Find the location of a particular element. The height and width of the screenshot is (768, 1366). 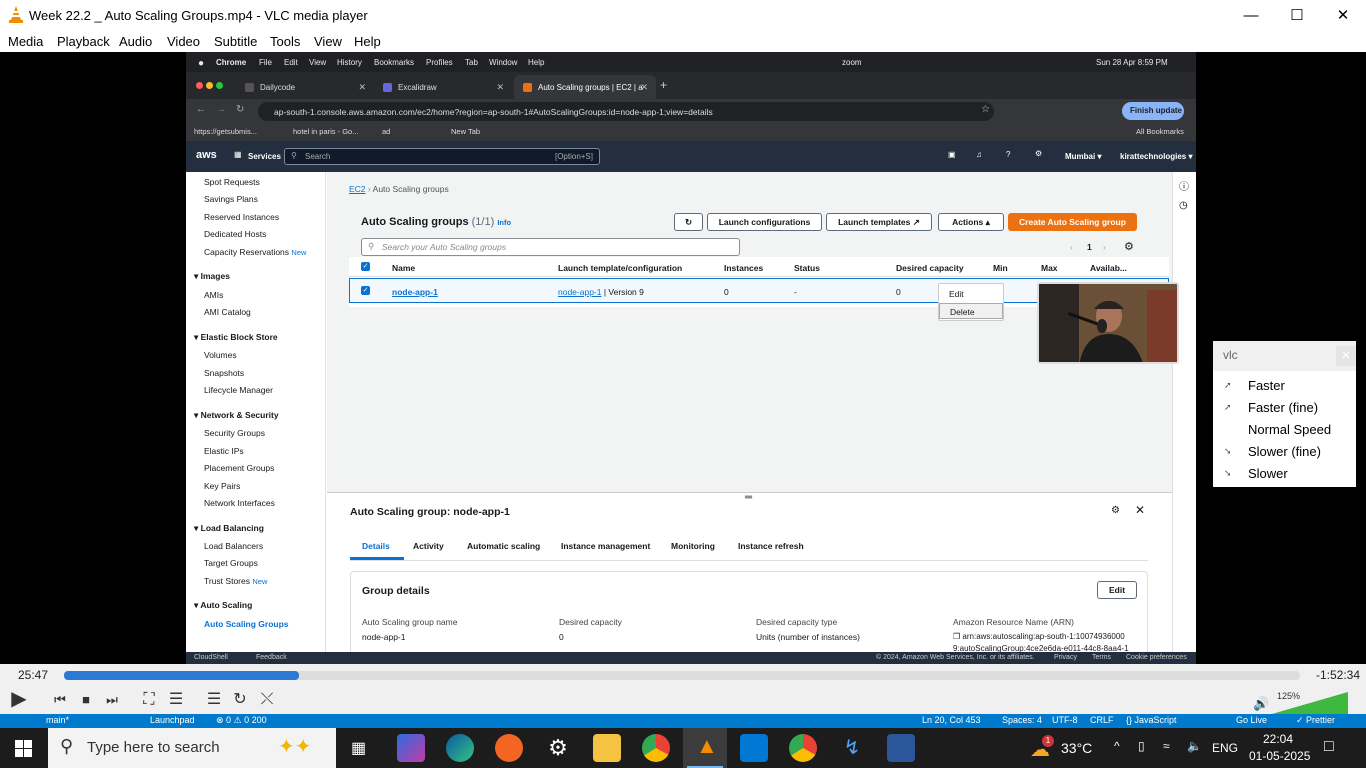

tab-automatic-scaling: Automatic scaling is located at coordinates (503, 546).